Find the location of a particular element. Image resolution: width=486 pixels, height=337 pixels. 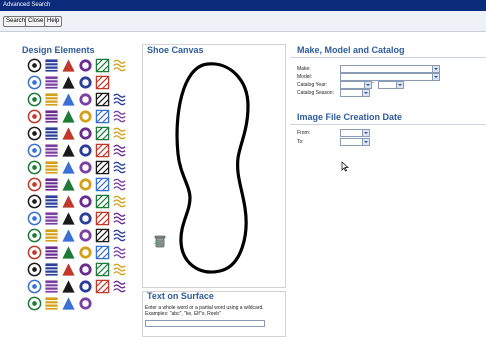

d-letter-icon is located at coordinates (102, 252).